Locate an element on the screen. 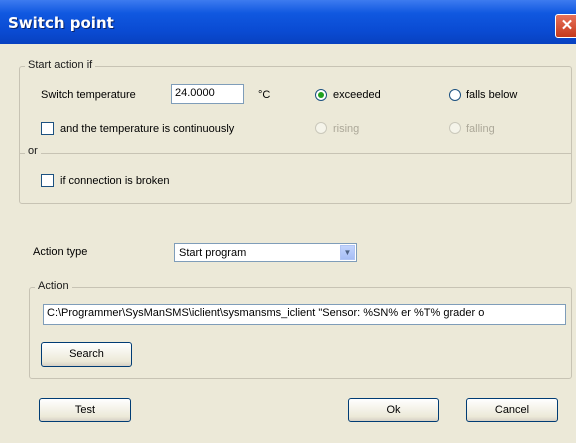 This screenshot has width=576, height=443. rising-label: rising is located at coordinates (346, 129).